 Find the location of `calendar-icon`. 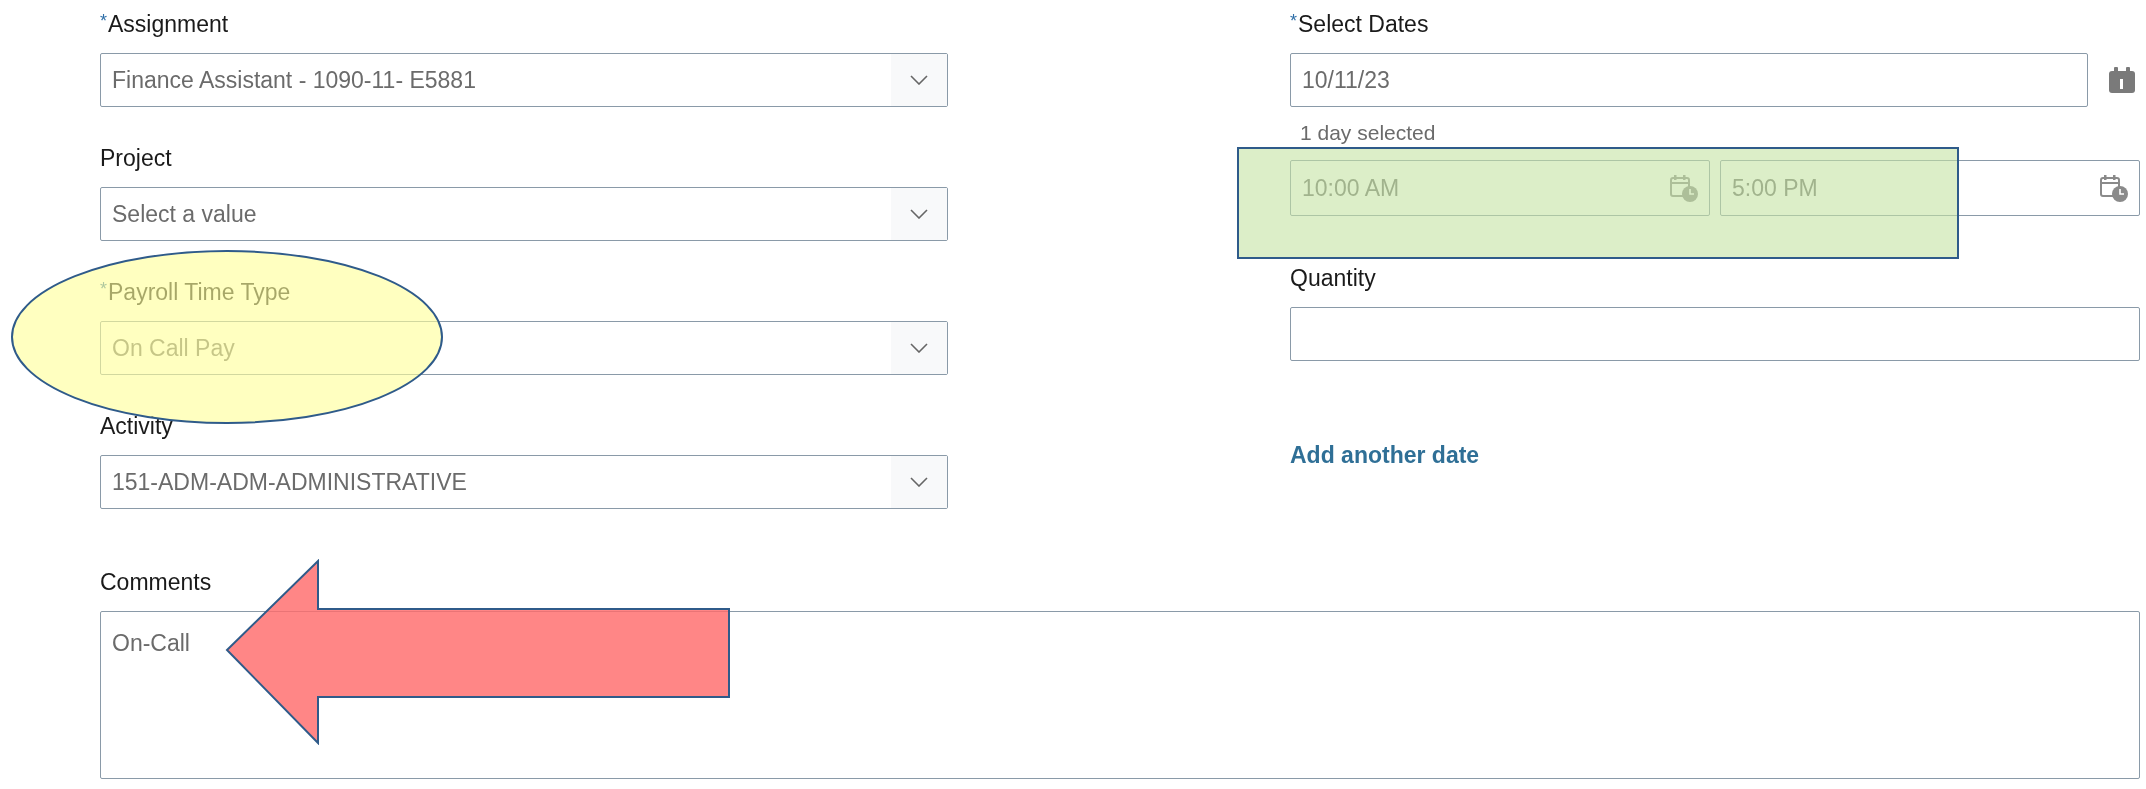

calendar-icon is located at coordinates (2122, 80).